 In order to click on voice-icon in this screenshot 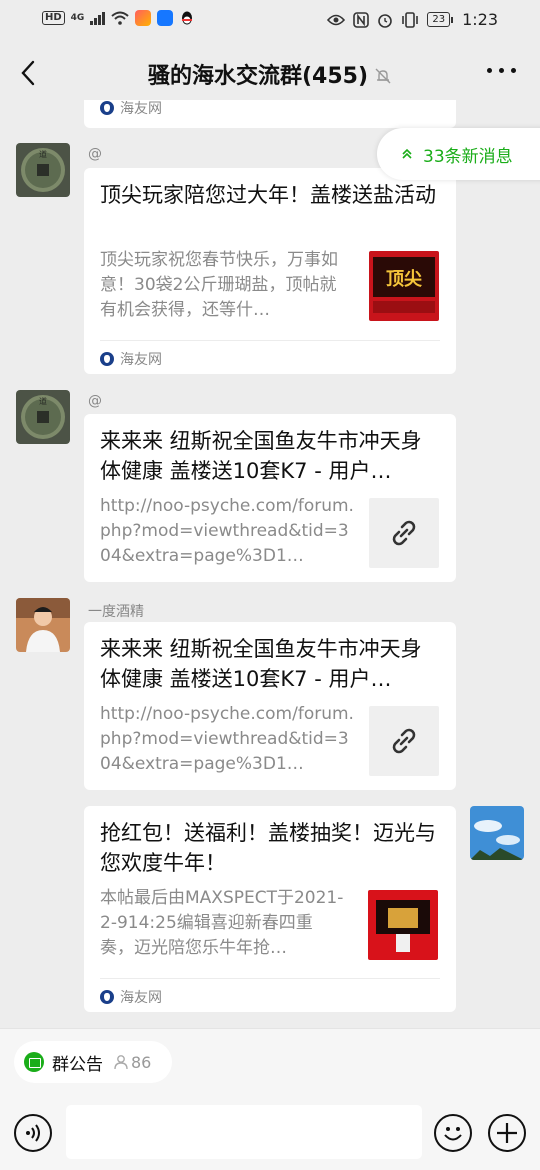, I will do `click(33, 1133)`.